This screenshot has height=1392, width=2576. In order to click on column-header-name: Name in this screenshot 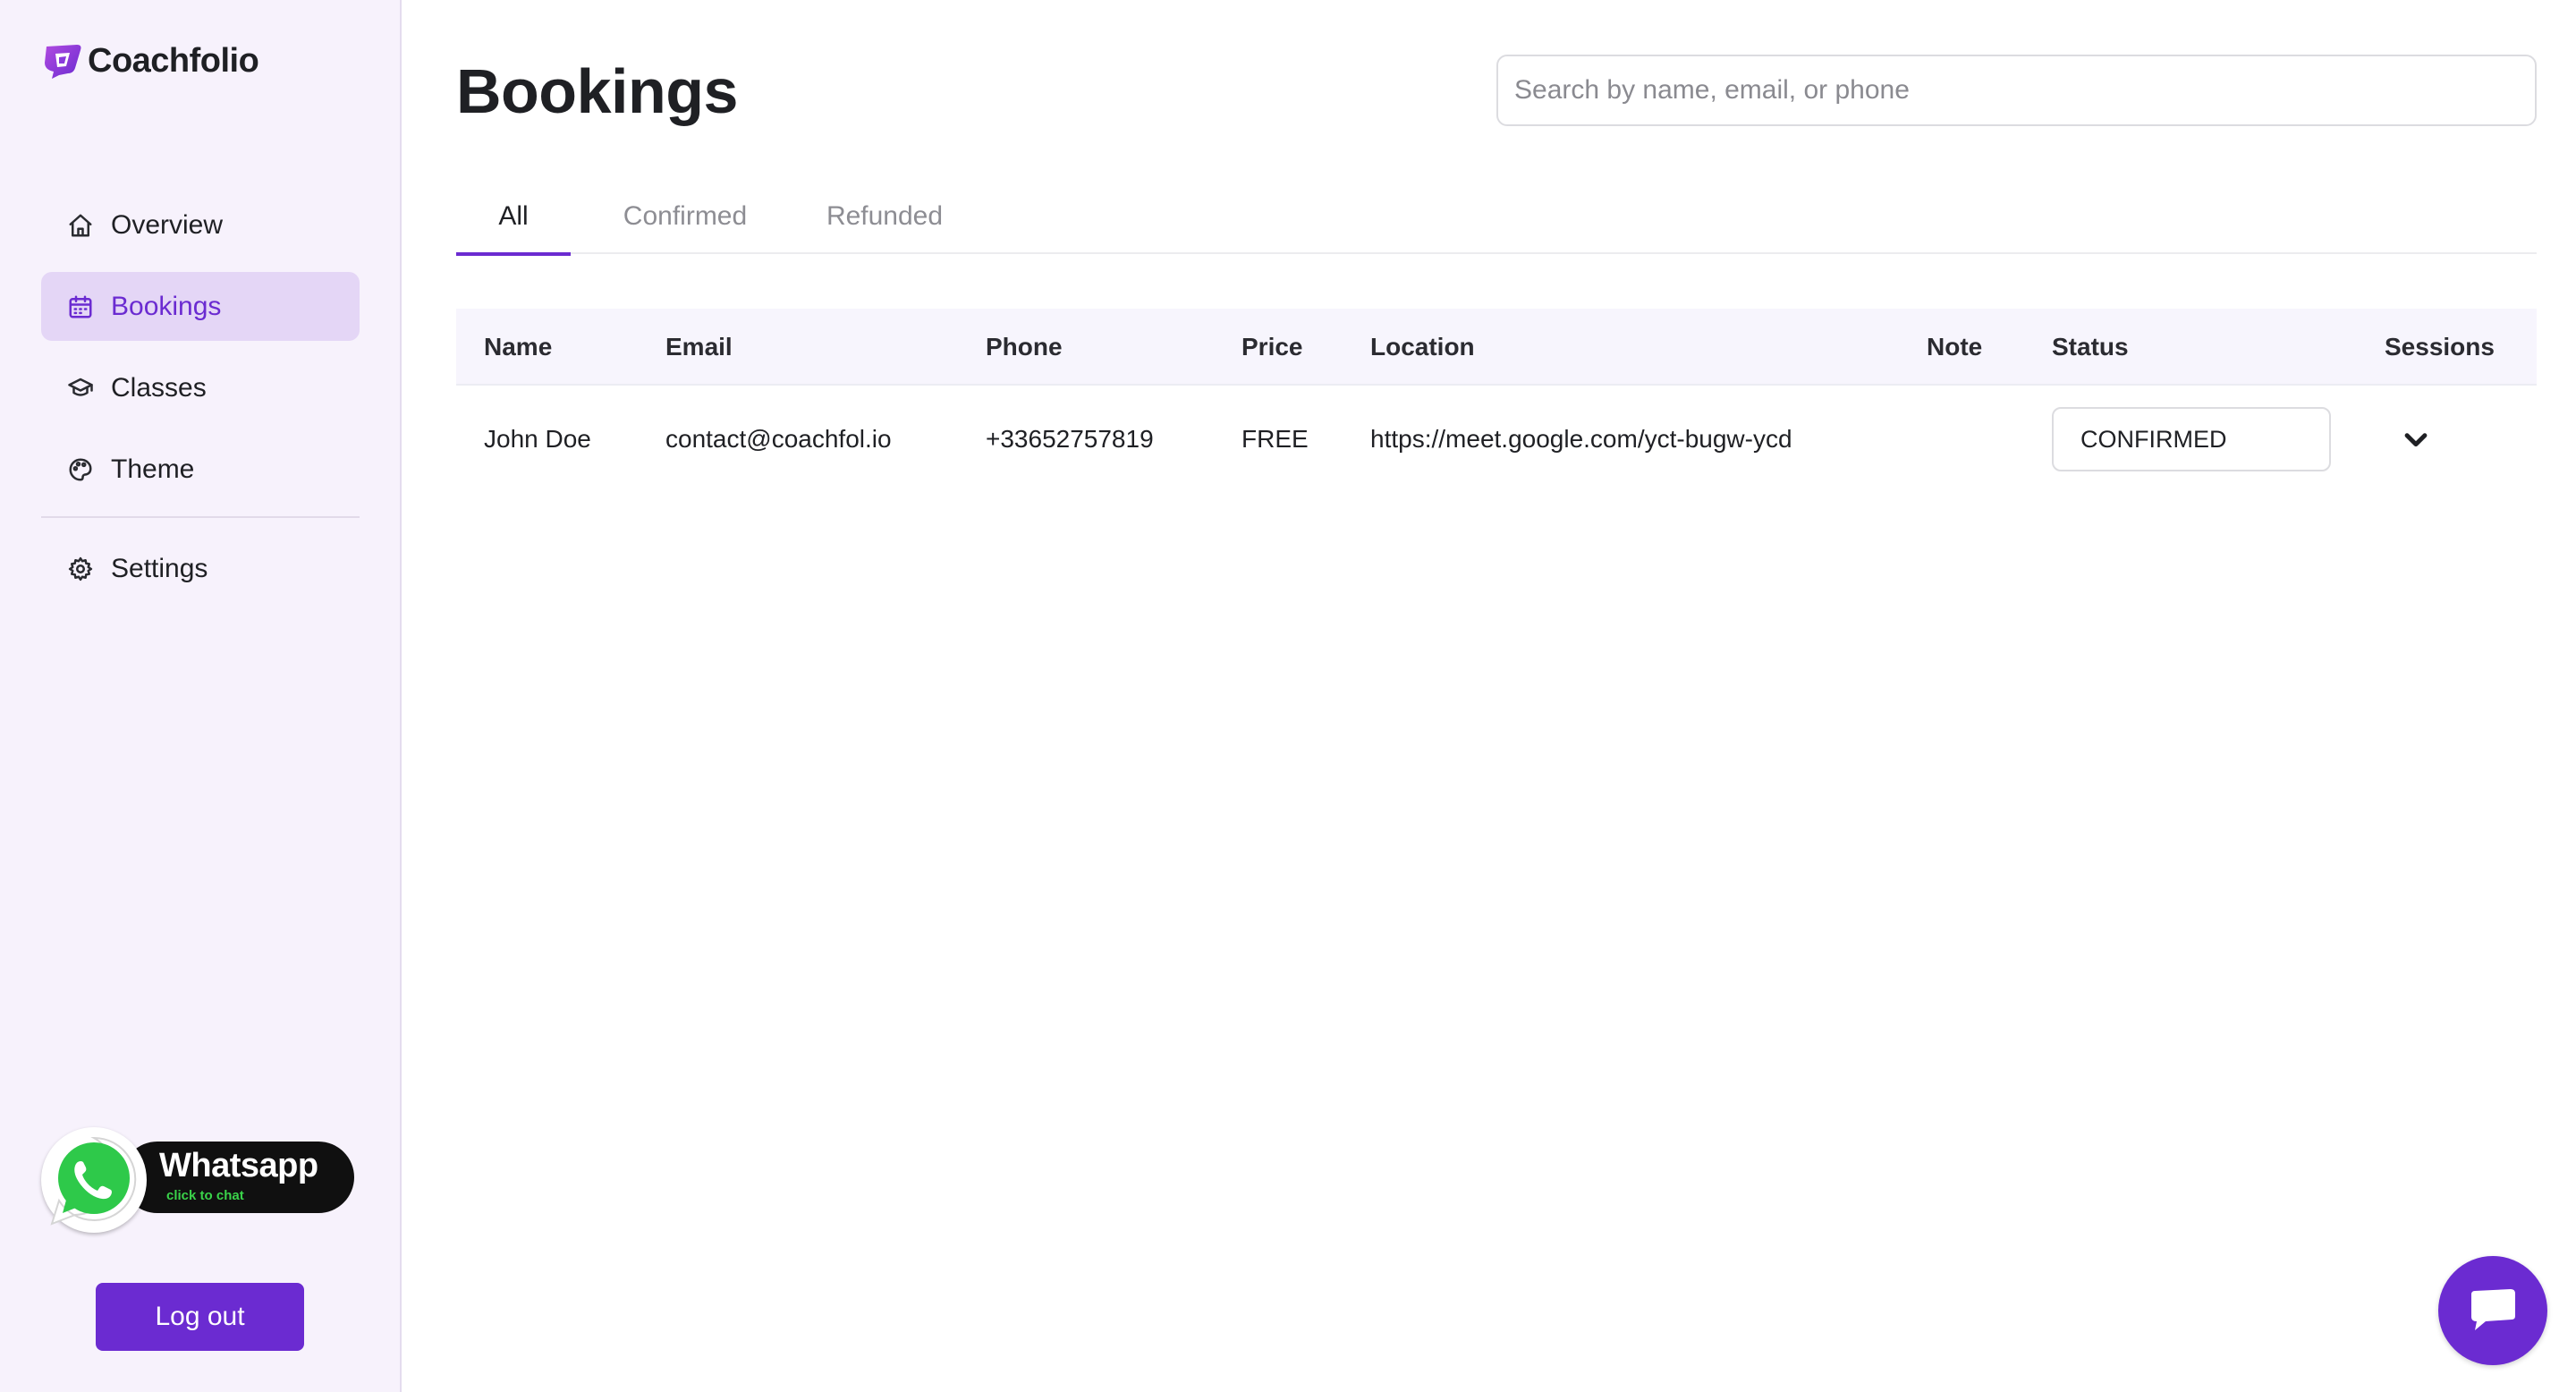, I will do `click(518, 347)`.